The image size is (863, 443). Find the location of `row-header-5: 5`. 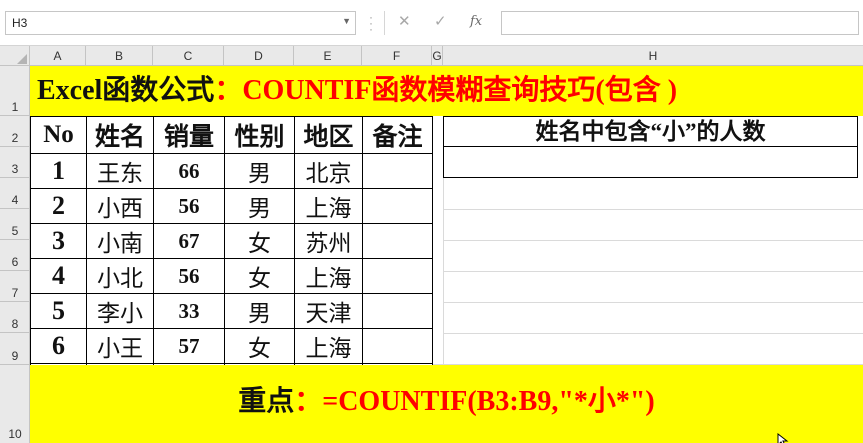

row-header-5: 5 is located at coordinates (15, 224).